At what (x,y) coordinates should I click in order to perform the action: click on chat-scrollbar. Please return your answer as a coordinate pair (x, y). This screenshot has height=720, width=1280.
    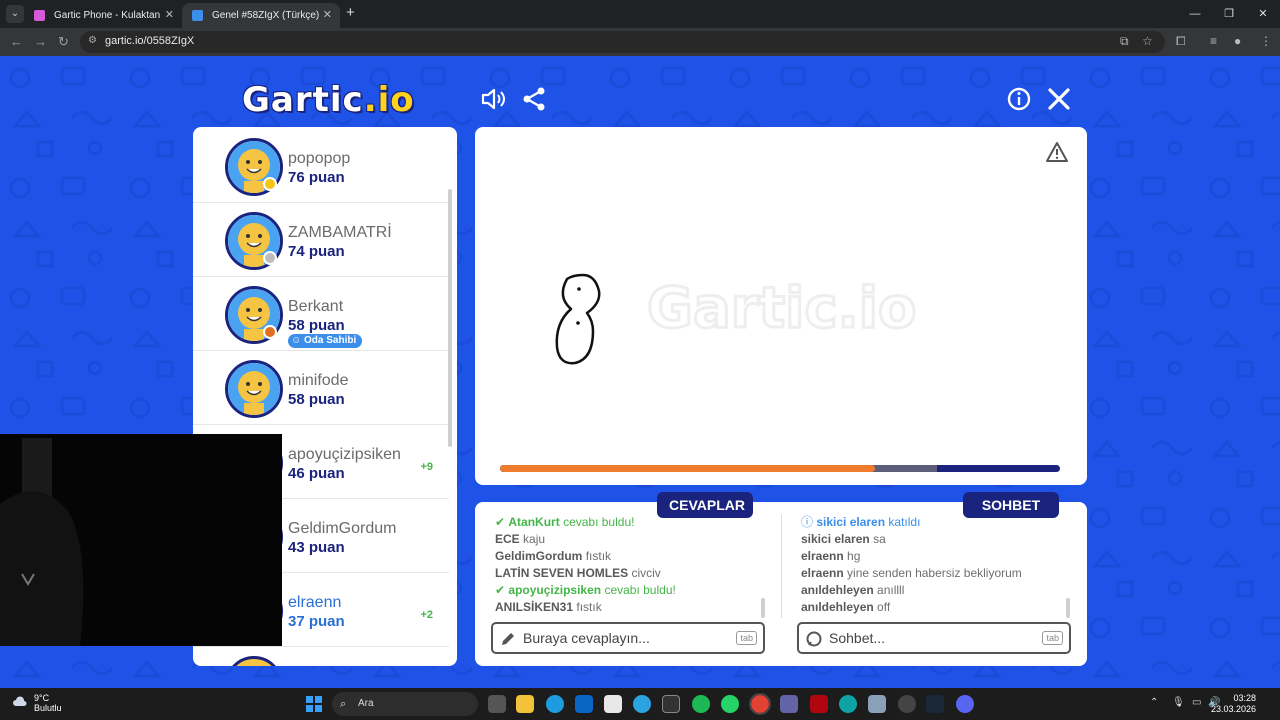
    Looking at the image, I should click on (1068, 608).